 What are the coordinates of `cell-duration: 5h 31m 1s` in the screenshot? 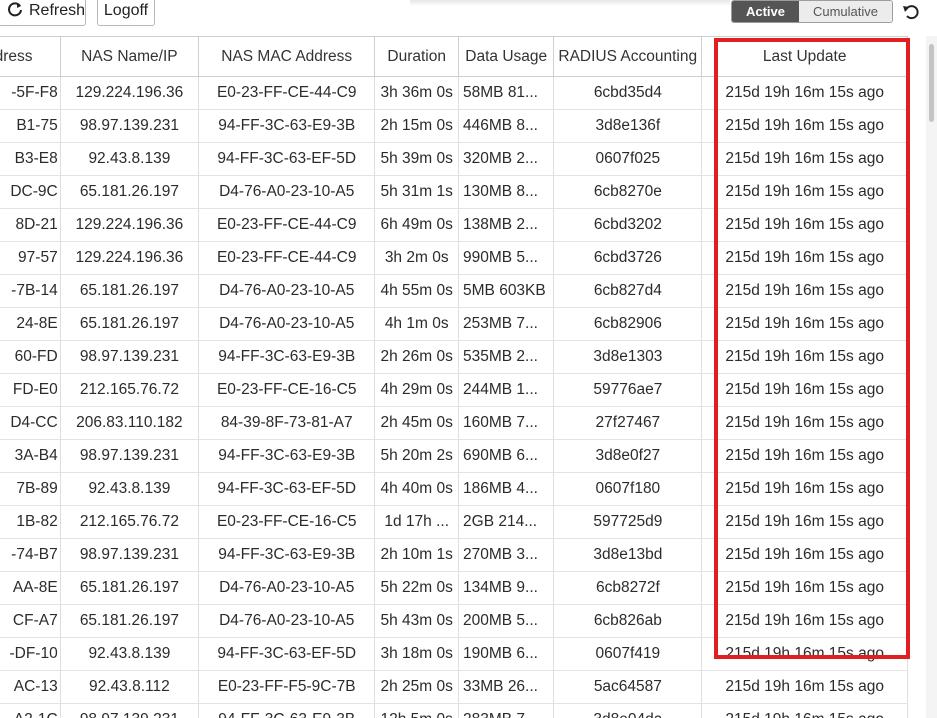 It's located at (417, 192).